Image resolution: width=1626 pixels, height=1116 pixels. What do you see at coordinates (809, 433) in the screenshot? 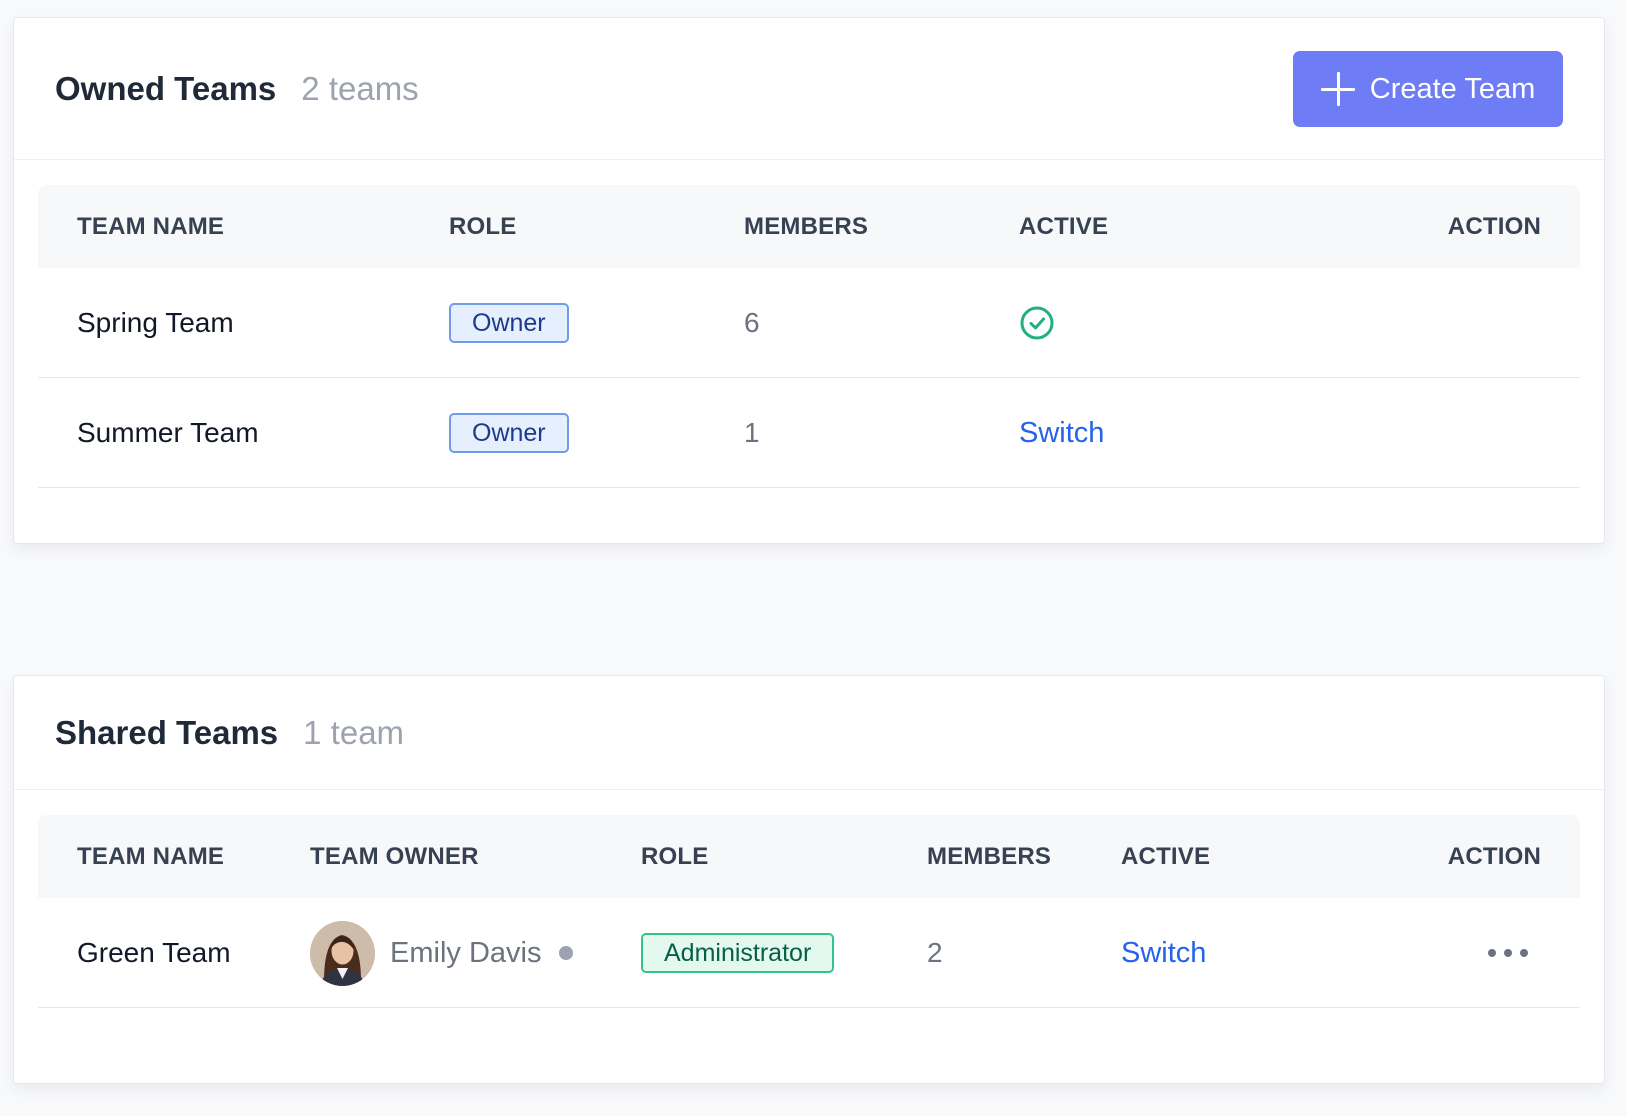
I see `table-row: Summer Team Owner 1 Switch` at bounding box center [809, 433].